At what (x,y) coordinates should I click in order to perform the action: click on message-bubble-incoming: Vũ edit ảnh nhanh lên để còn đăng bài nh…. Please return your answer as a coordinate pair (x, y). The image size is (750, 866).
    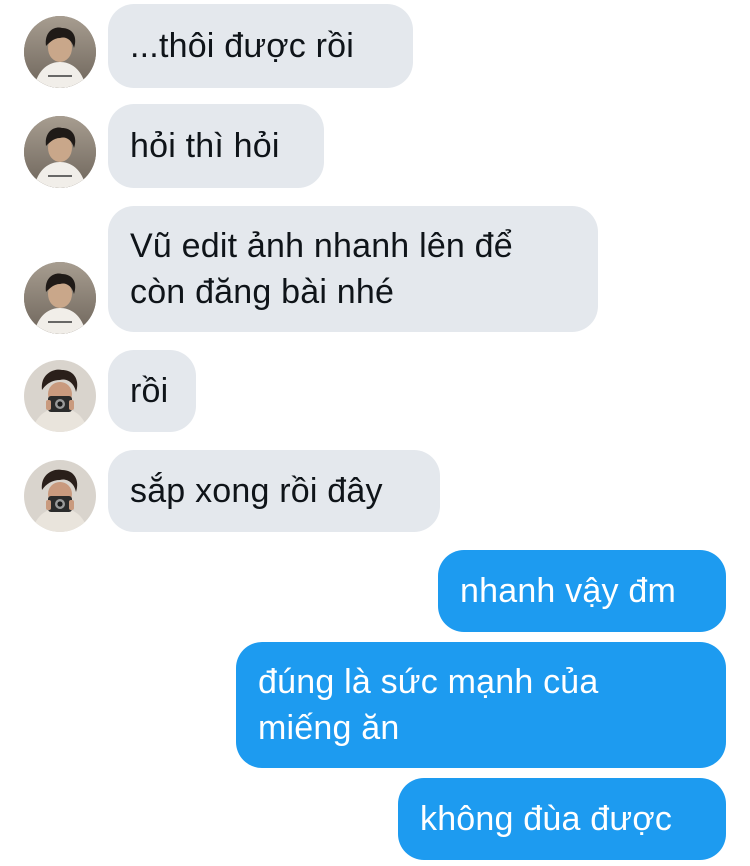
    Looking at the image, I should click on (353, 269).